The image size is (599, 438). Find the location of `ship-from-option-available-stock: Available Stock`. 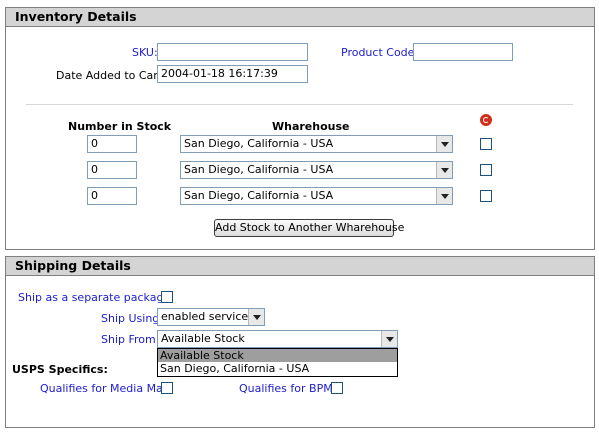

ship-from-option-available-stock: Available Stock is located at coordinates (277, 355).